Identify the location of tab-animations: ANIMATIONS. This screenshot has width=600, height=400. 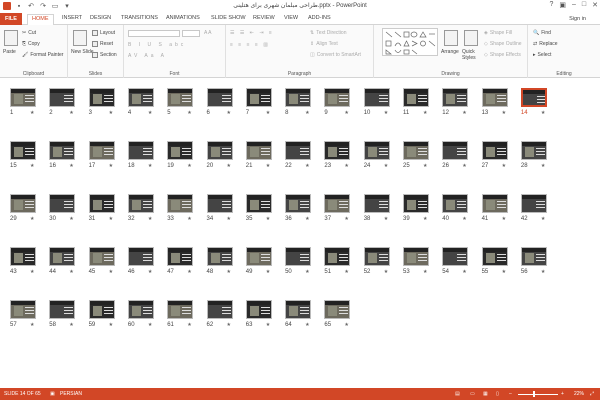
(183, 18).